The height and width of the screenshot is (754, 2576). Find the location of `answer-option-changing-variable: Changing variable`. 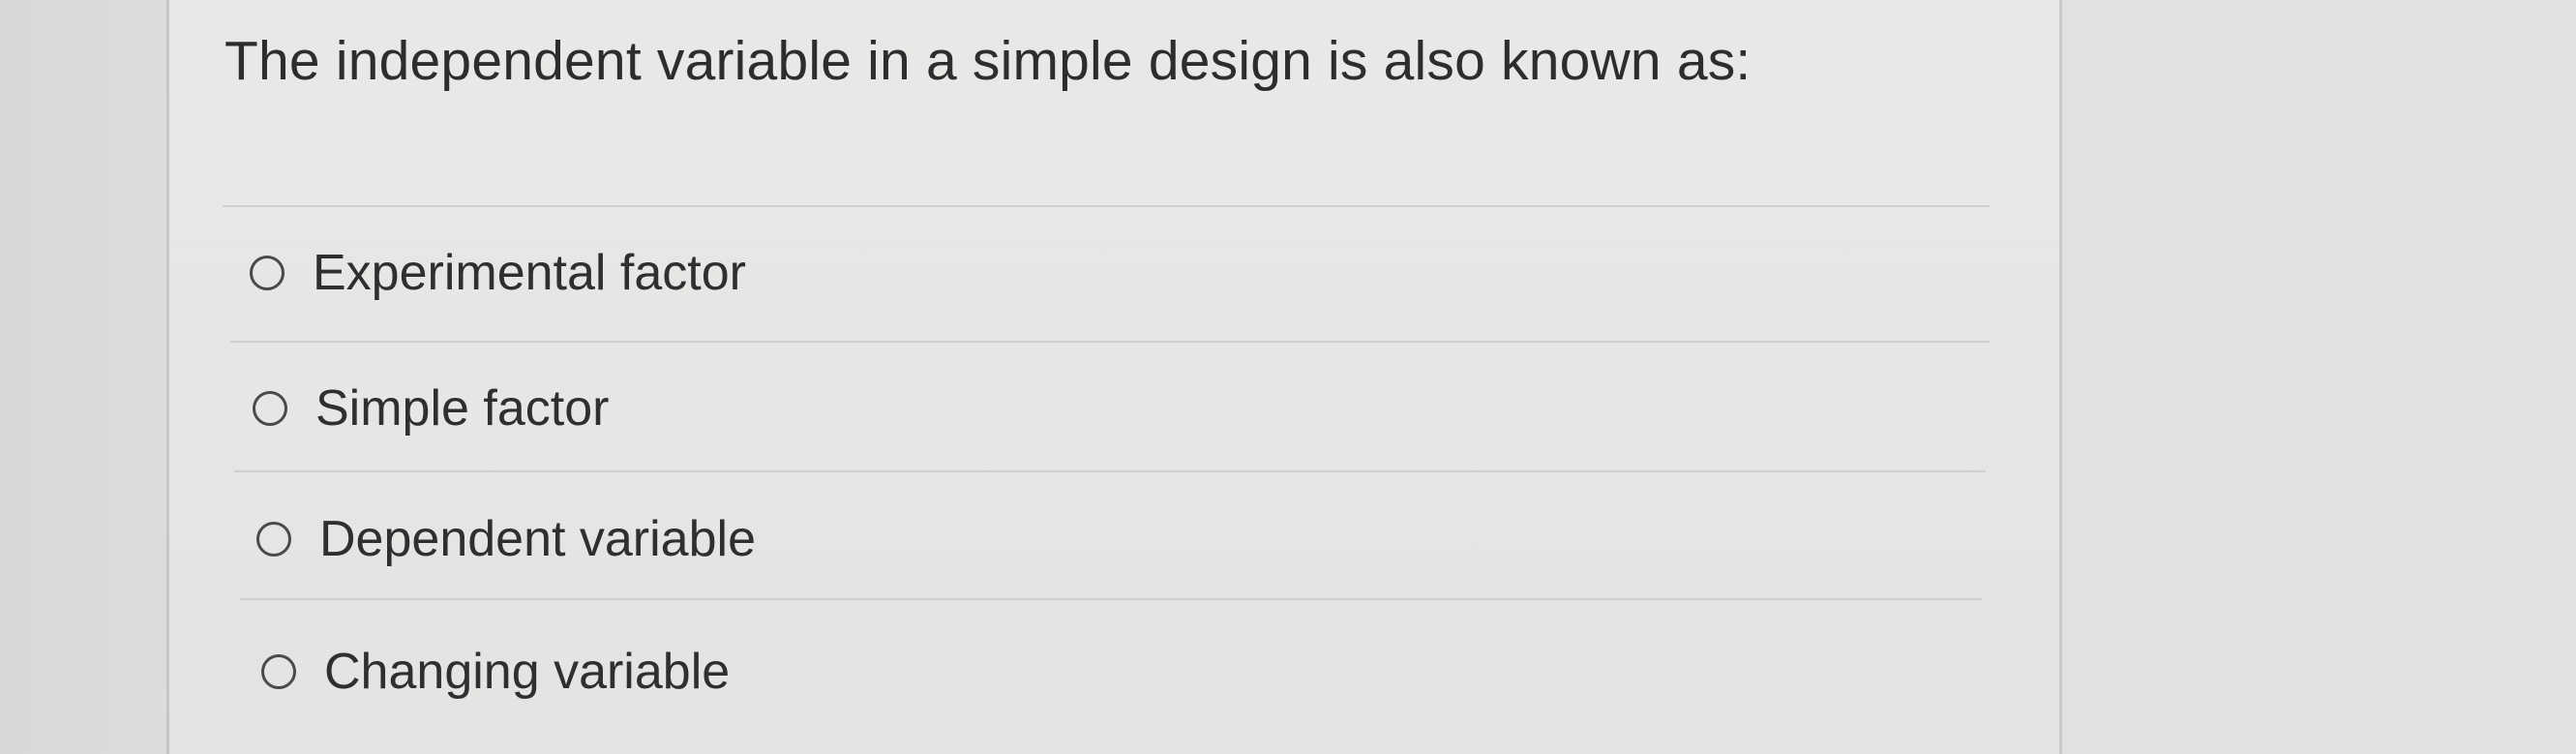

answer-option-changing-variable: Changing variable is located at coordinates (495, 672).